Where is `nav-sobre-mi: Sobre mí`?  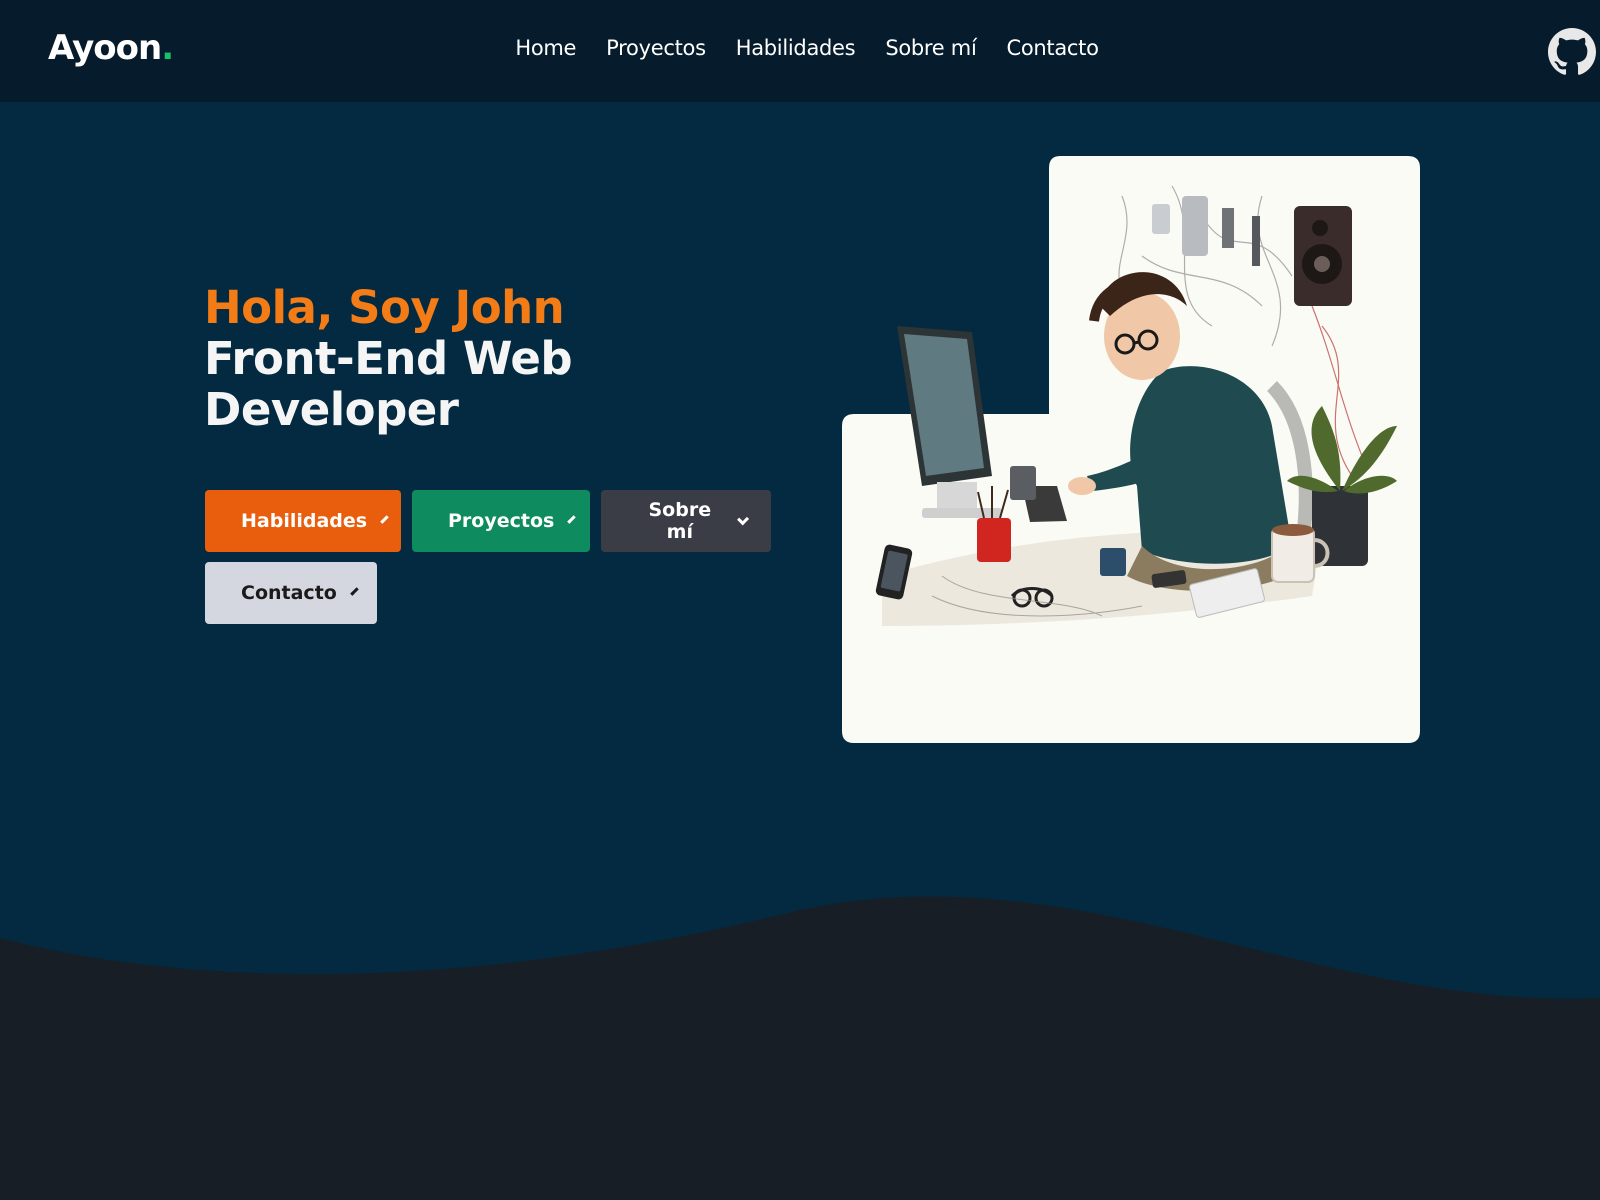
nav-sobre-mi: Sobre mí is located at coordinates (930, 48).